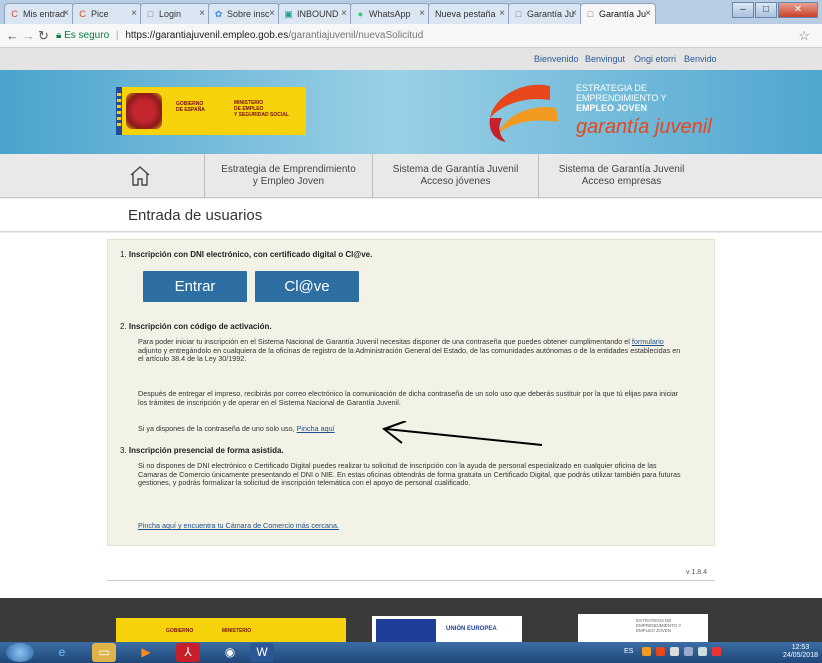  What do you see at coordinates (288, 14) in the screenshot?
I see `tab-favicon-icon: ▣` at bounding box center [288, 14].